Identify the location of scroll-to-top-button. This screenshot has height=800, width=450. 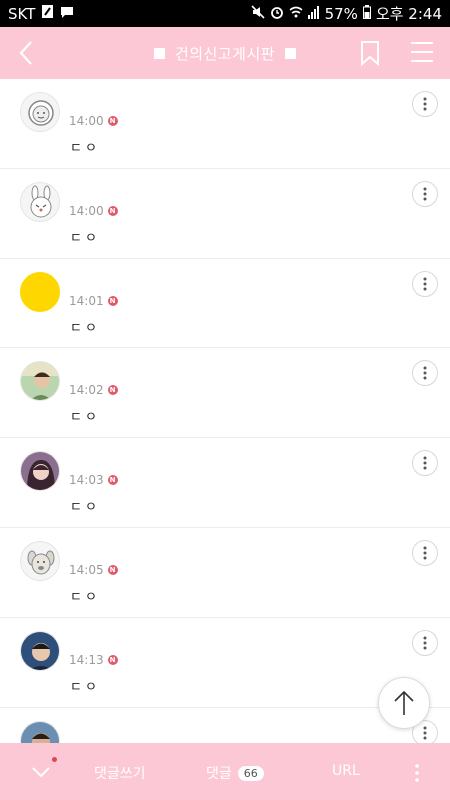
(404, 703).